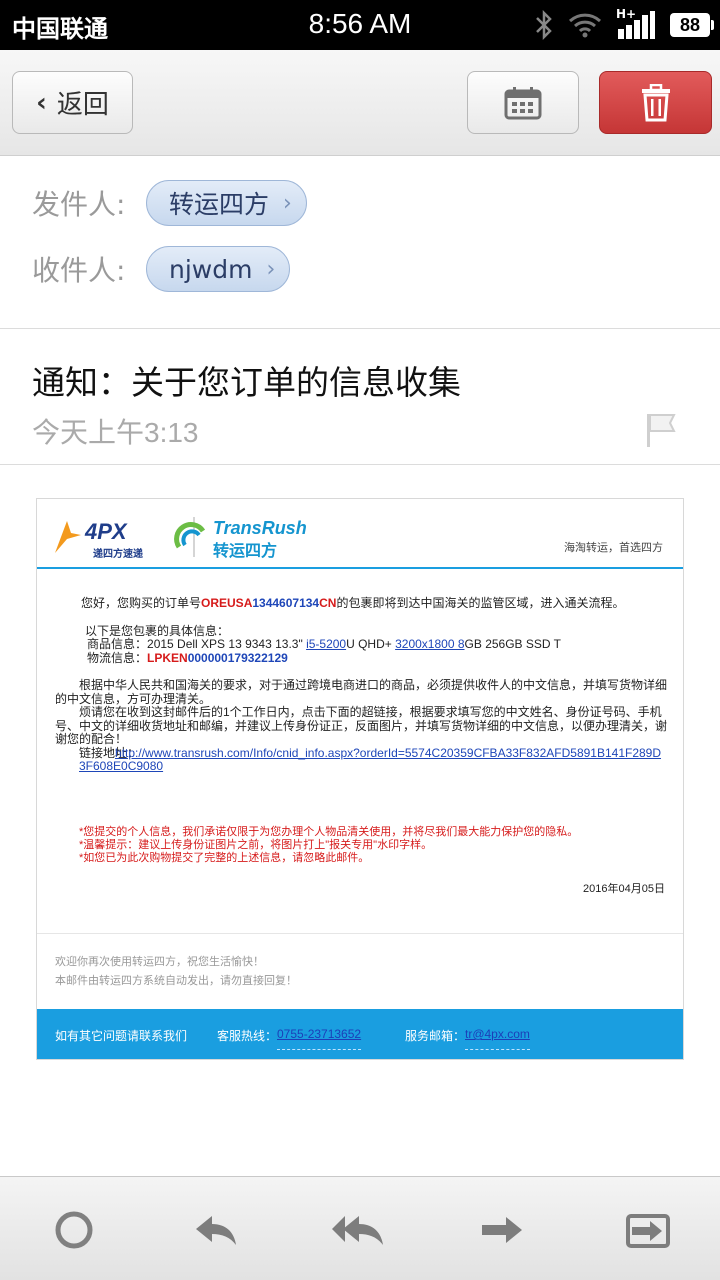  What do you see at coordinates (585, 25) in the screenshot?
I see `wifi-icon` at bounding box center [585, 25].